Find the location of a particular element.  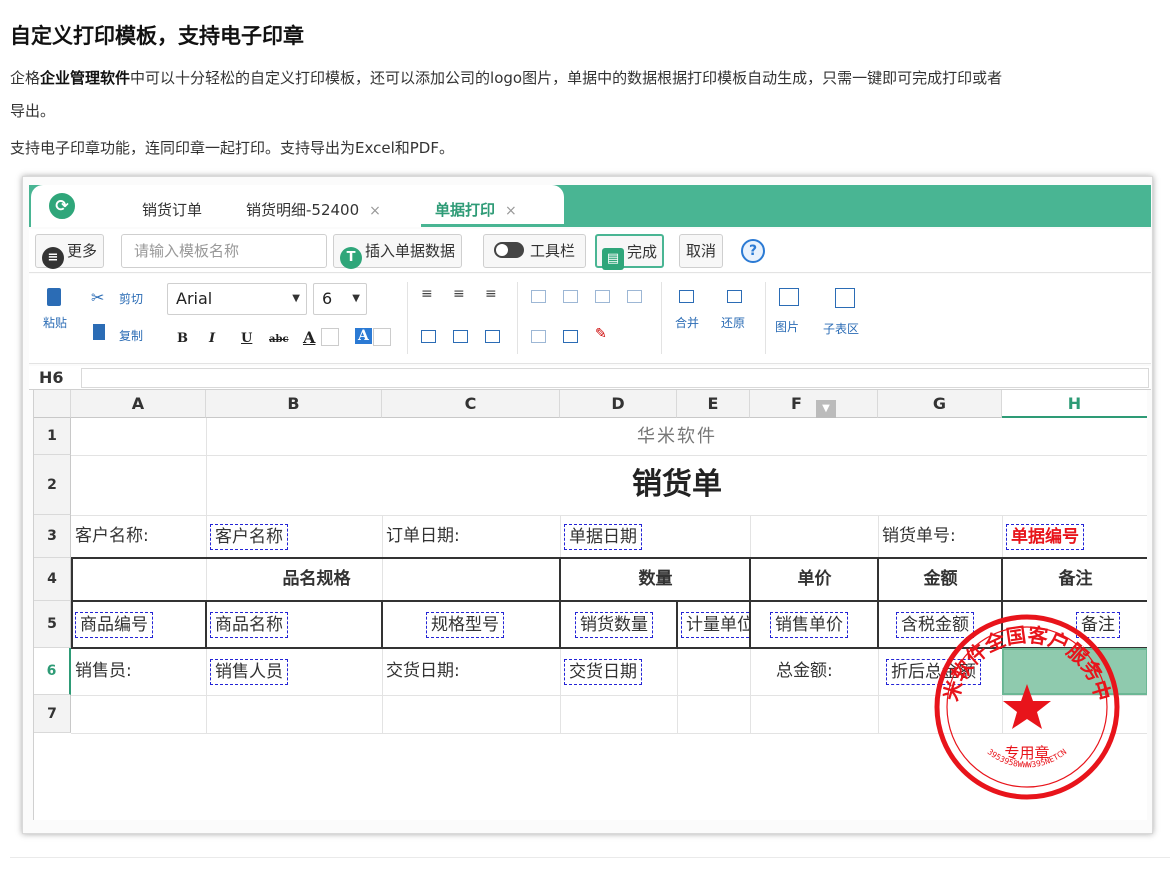

scissors-icon: ✂ is located at coordinates (97, 297).